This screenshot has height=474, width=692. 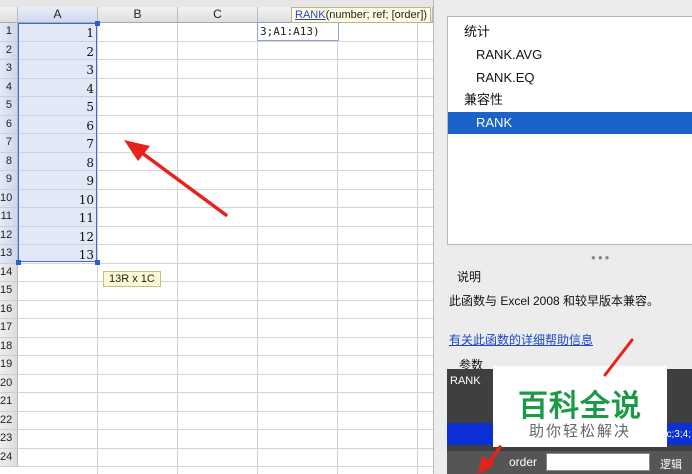 I want to click on row-header: 24, so click(x=9, y=457).